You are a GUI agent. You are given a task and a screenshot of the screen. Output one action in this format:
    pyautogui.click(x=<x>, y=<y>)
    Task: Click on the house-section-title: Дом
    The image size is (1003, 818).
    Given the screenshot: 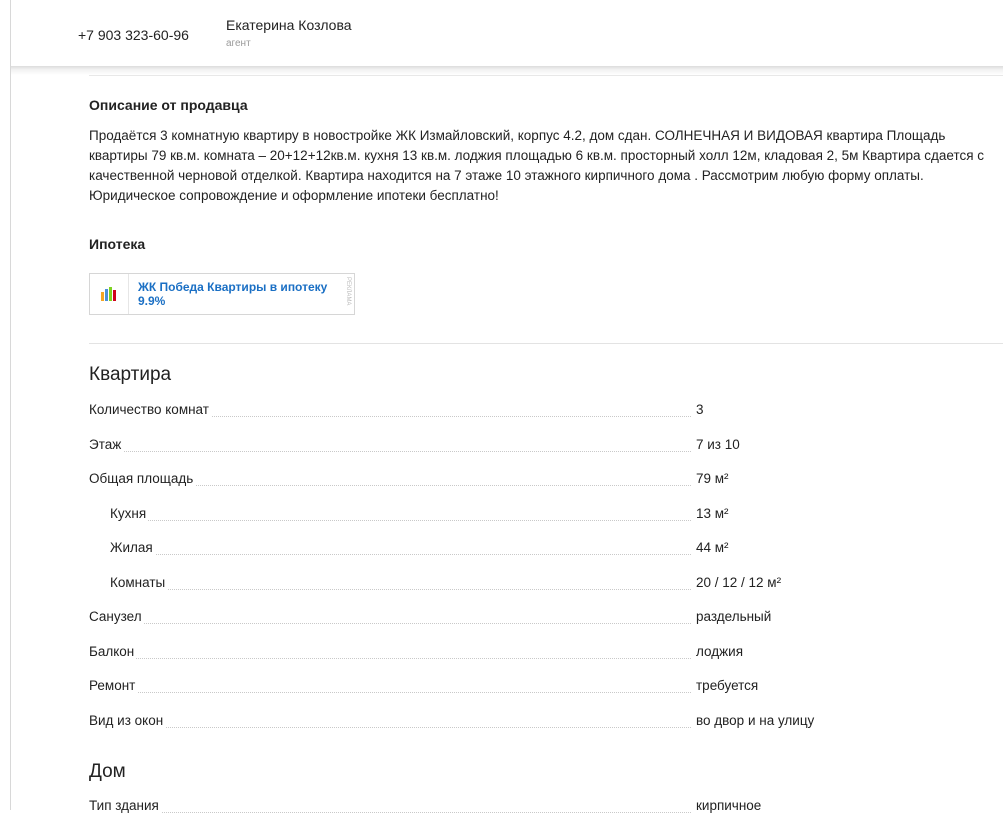 What is the action you would take?
    pyautogui.click(x=107, y=771)
    